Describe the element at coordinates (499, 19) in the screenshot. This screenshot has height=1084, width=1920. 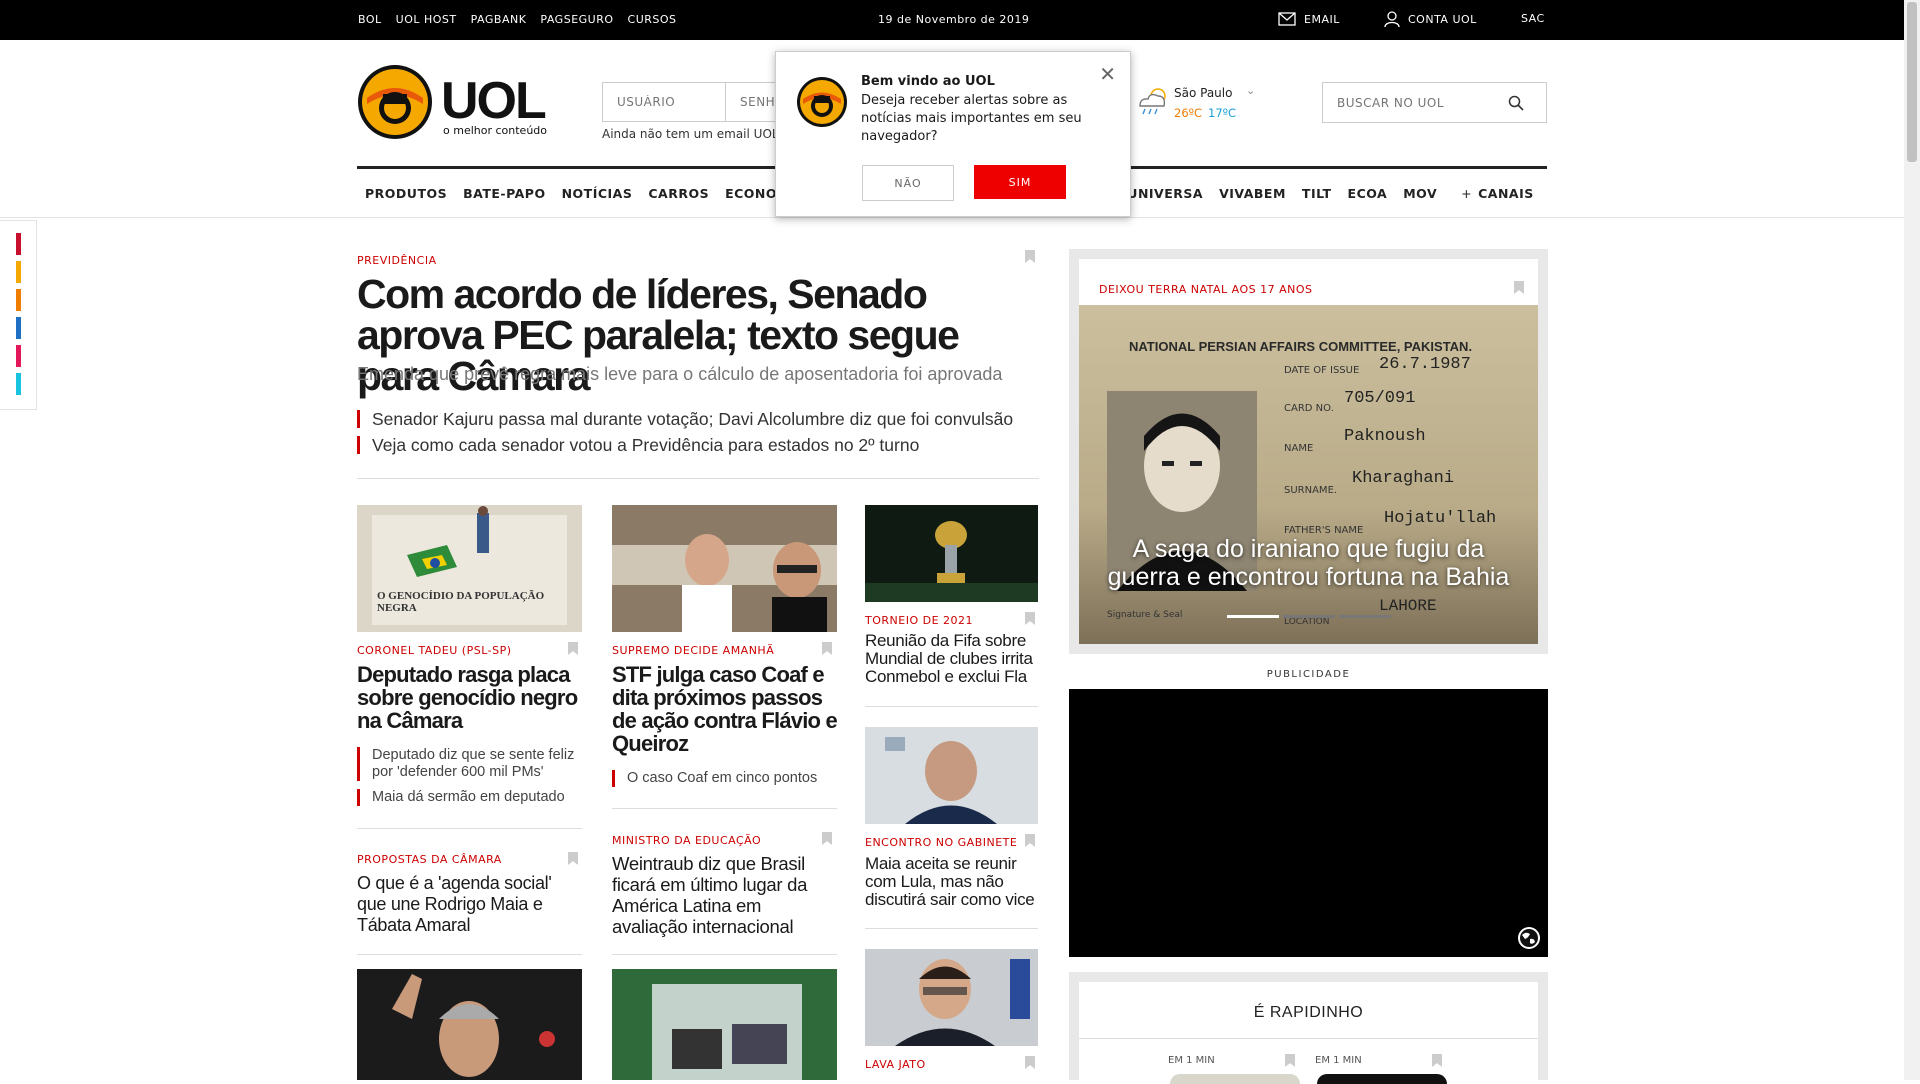
I see `top-link-pagbank: PAGBANK` at that location.